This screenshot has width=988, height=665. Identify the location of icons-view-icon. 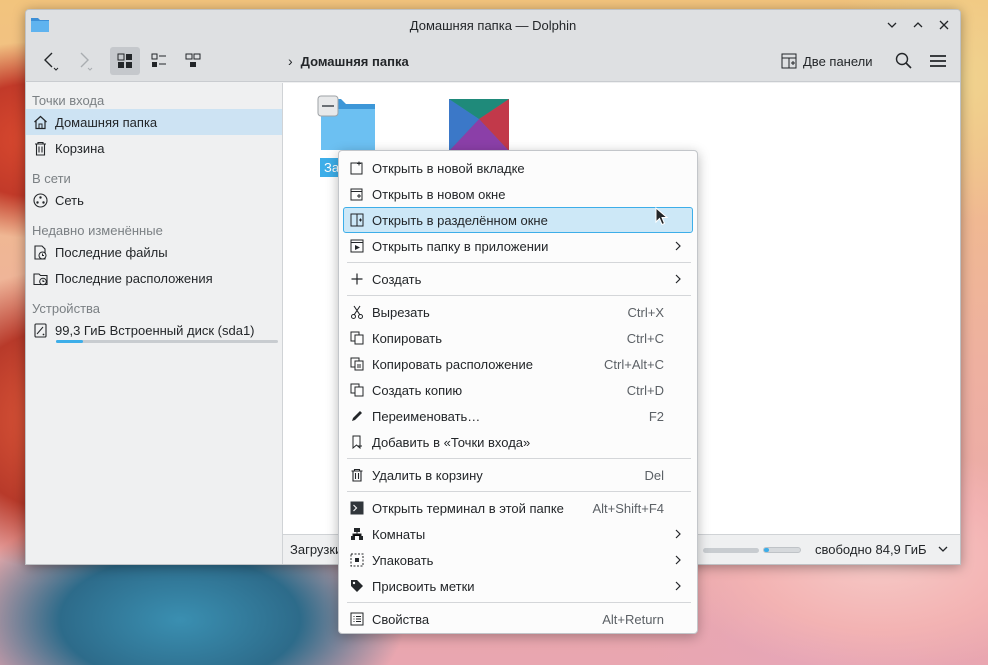
(124, 60).